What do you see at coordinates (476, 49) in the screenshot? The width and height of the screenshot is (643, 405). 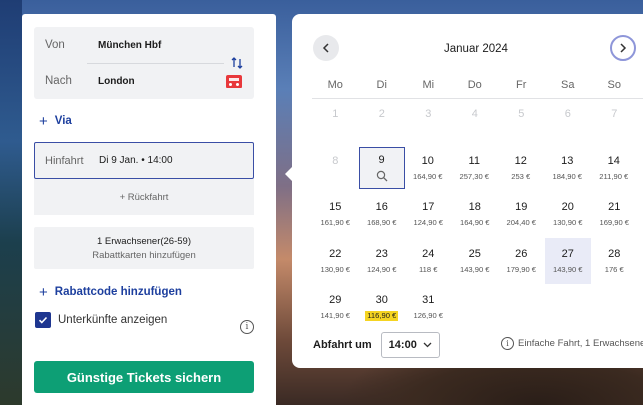 I see `month-title: Januar 2024` at bounding box center [476, 49].